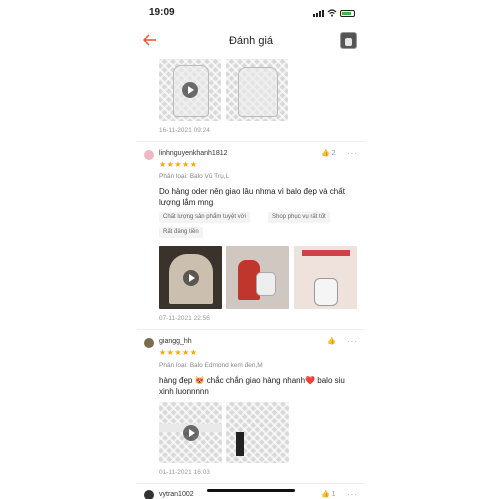 This screenshot has width=499, height=499. I want to click on like-button: 👍 1, so click(328, 494).